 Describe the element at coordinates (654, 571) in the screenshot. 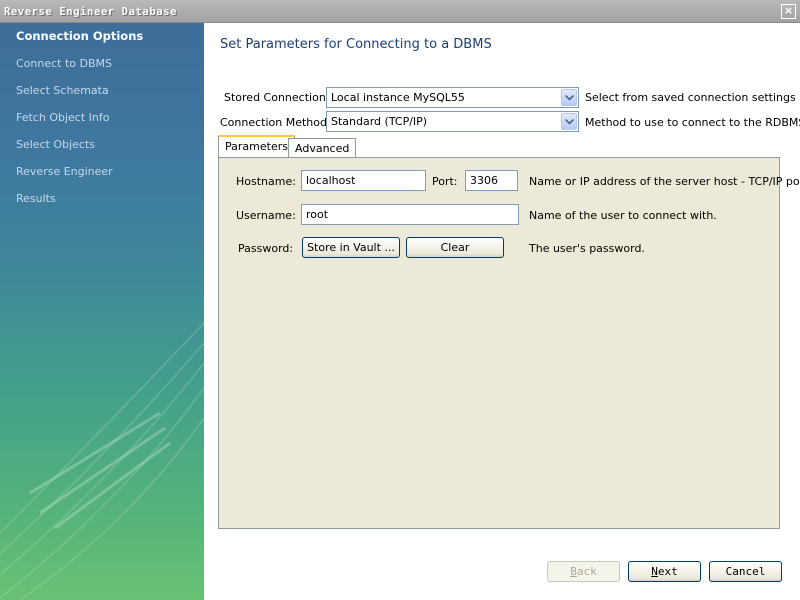

I see `next-accelerator: N` at that location.